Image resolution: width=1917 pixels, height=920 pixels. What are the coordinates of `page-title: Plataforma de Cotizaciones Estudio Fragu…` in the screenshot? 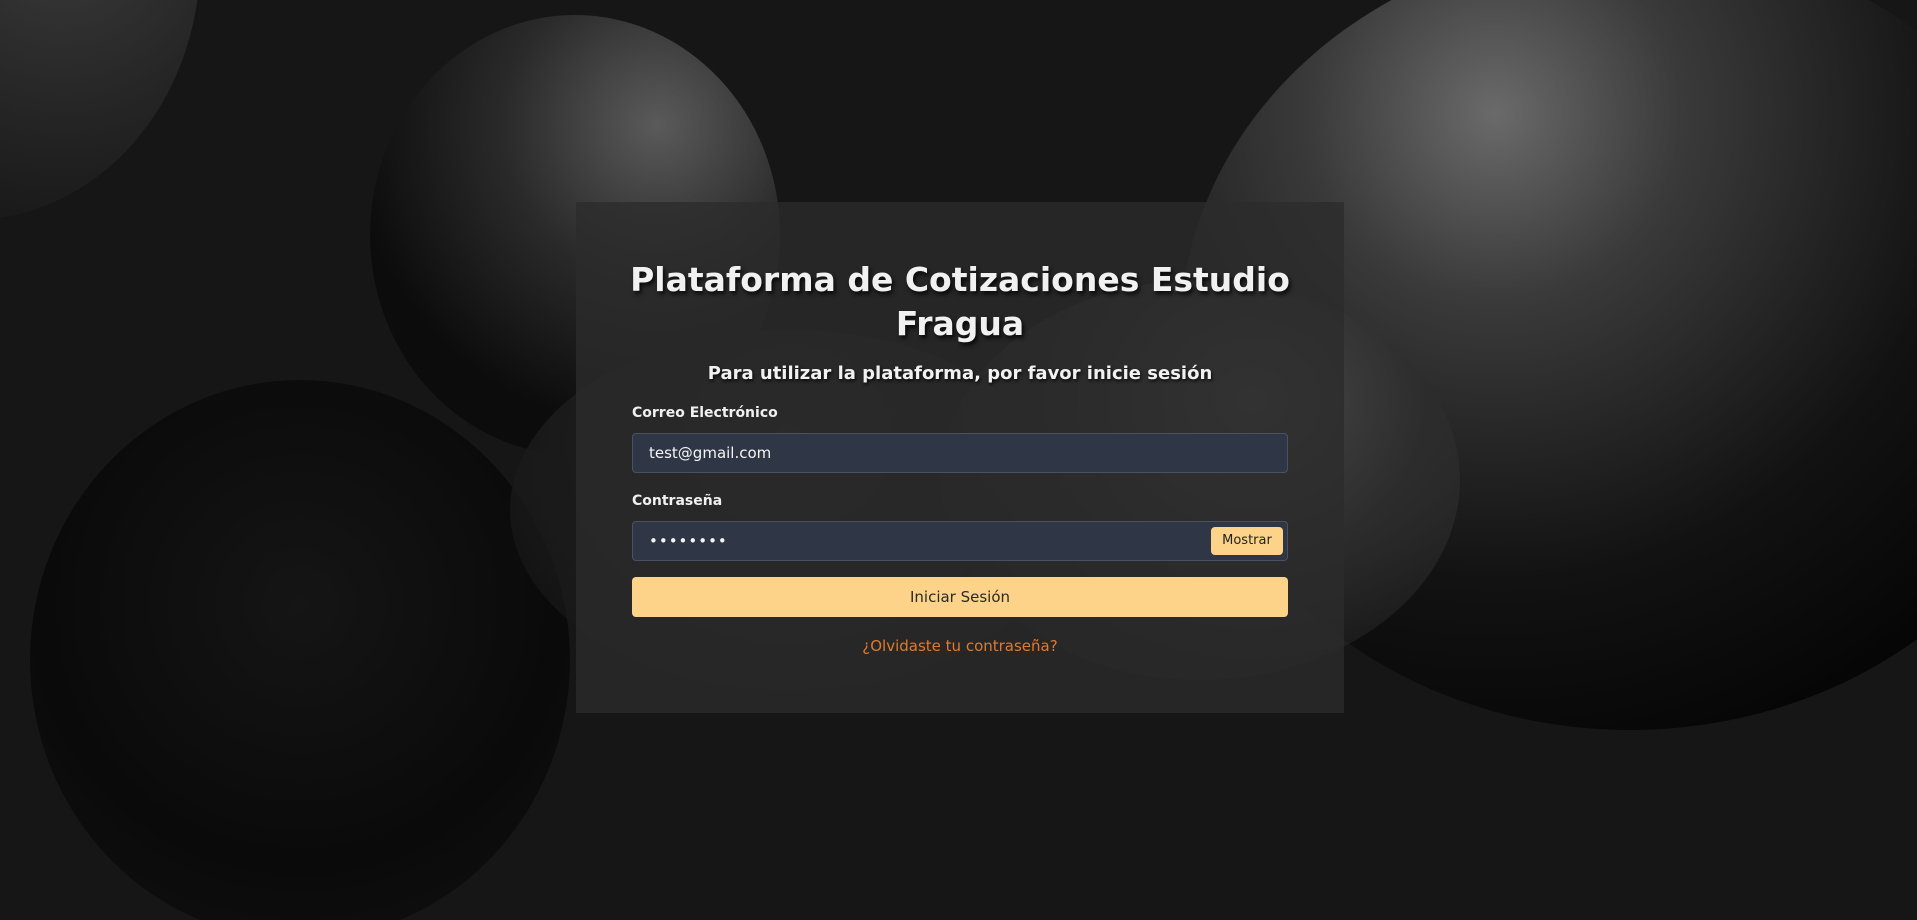 It's located at (960, 301).